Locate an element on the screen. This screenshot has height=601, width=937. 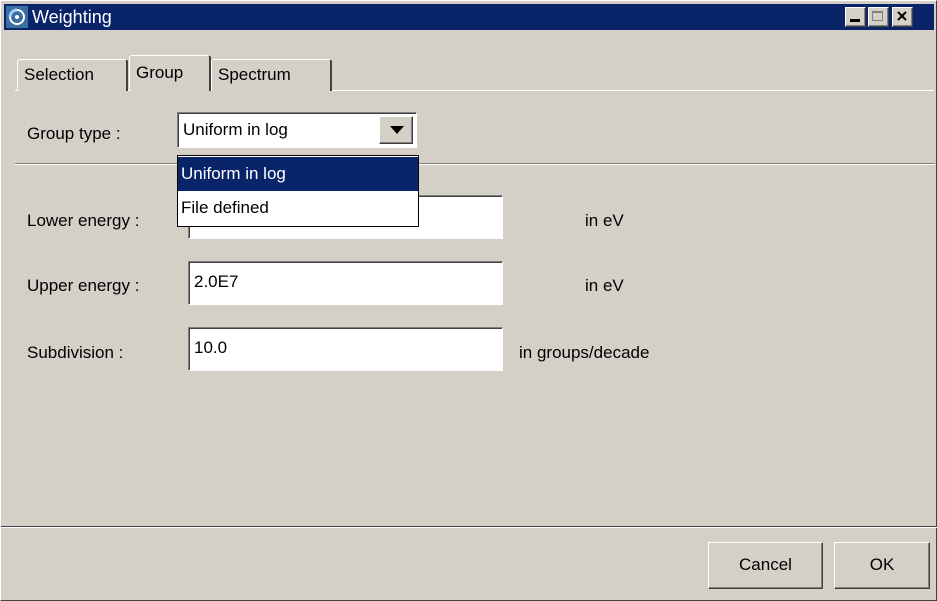
window-title: Weighting is located at coordinates (72, 17).